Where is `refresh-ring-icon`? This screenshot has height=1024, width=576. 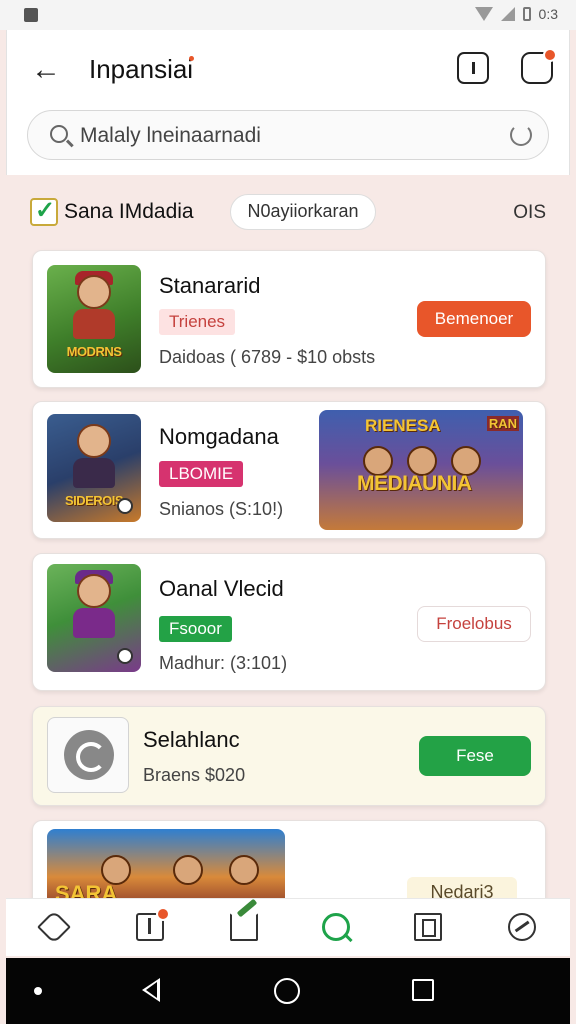 refresh-ring-icon is located at coordinates (89, 755).